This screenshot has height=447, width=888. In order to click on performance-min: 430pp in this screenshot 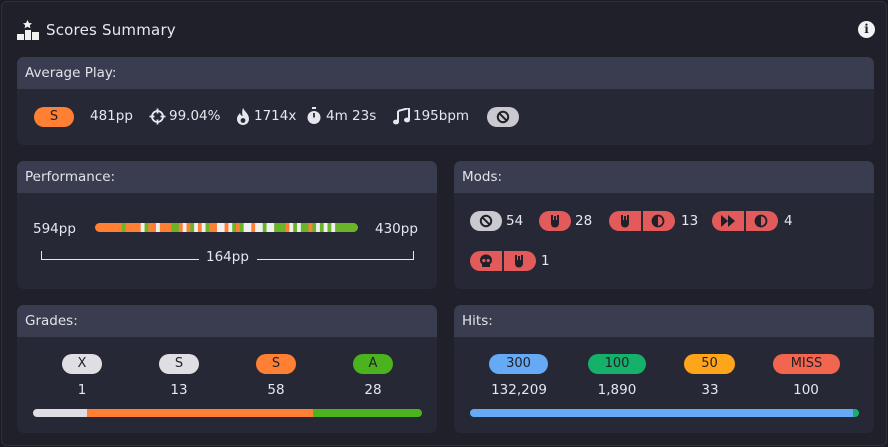, I will do `click(396, 229)`.